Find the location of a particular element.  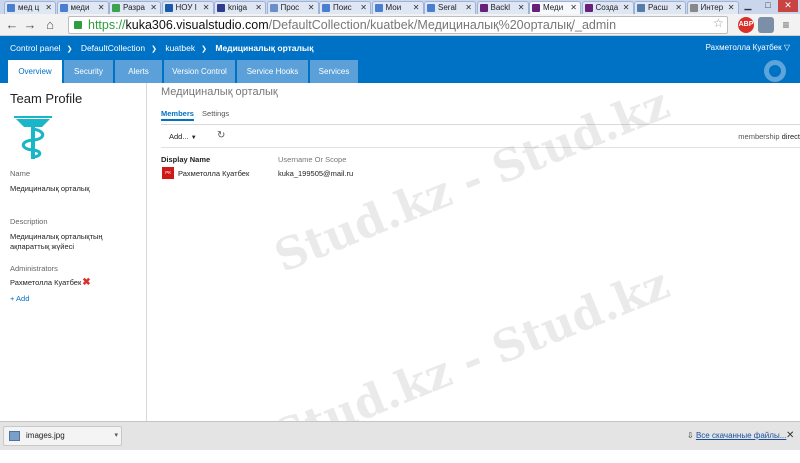

download-item: images.jpg ▾ is located at coordinates (62, 436).